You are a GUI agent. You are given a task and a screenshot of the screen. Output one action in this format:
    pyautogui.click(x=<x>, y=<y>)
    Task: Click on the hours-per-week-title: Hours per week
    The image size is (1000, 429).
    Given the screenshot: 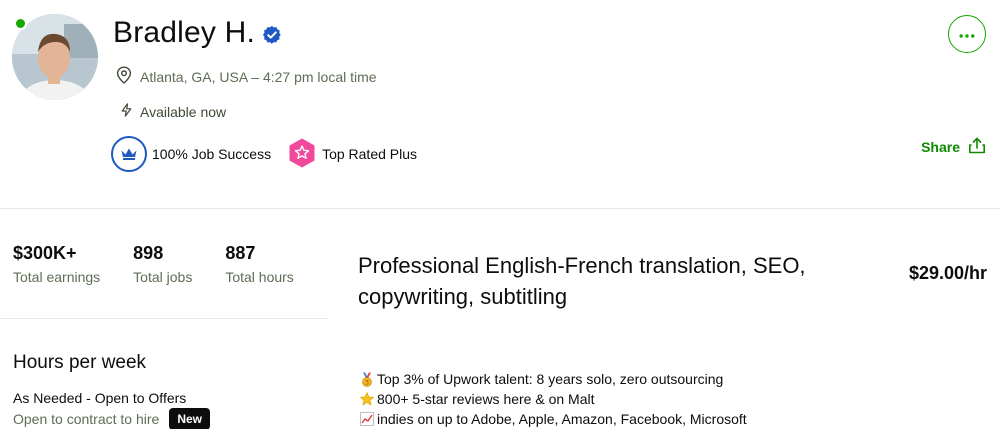 What is the action you would take?
    pyautogui.click(x=80, y=362)
    